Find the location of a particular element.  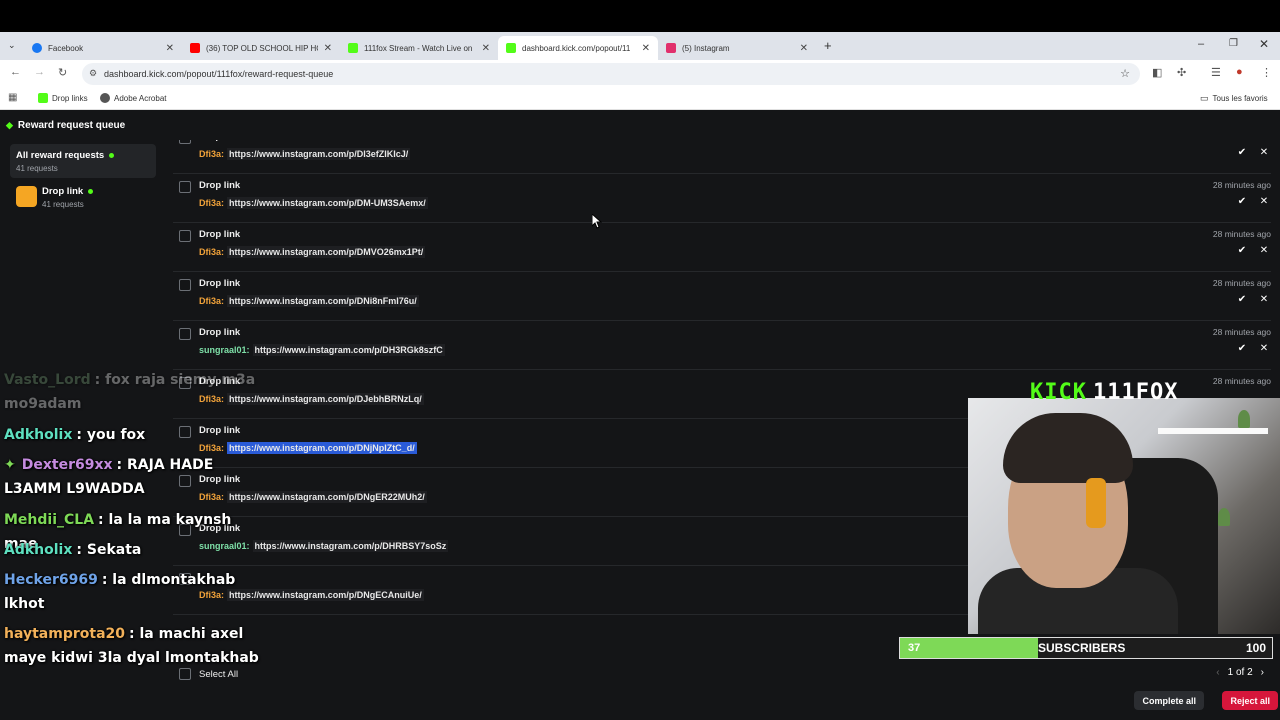

chat-username: Dexter69xx is located at coordinates (67, 465).